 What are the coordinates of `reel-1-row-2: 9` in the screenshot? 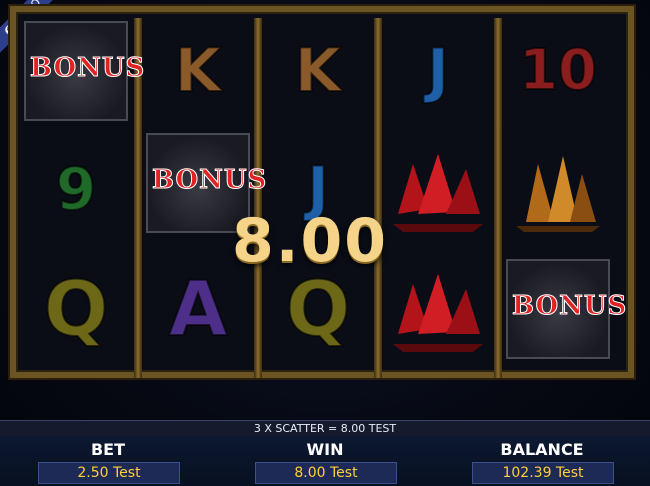 It's located at (76, 189).